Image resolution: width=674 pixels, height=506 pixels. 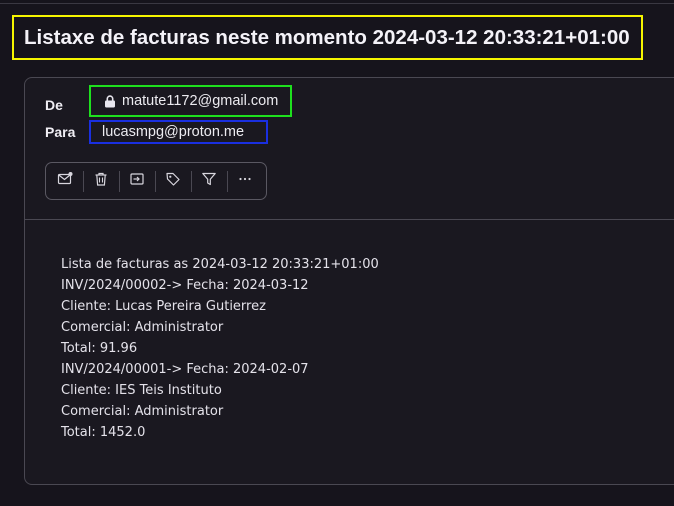 I want to click on more-icon, so click(x=245, y=181).